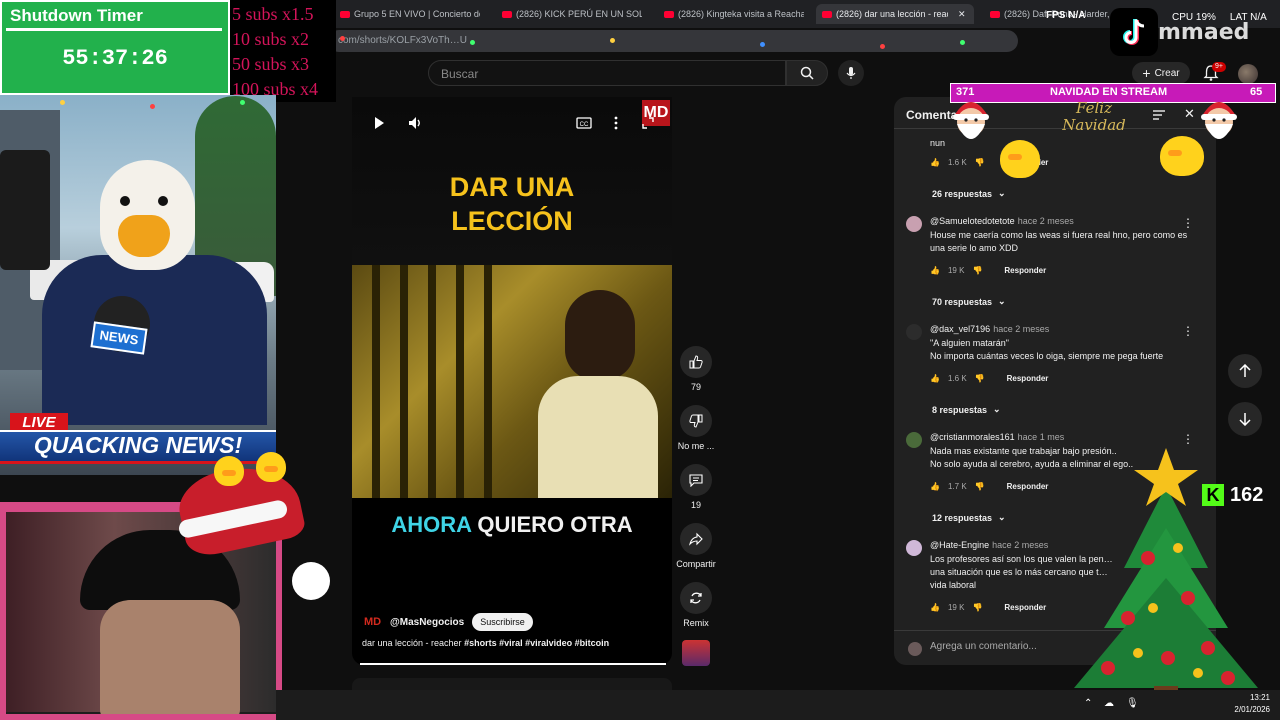  I want to click on replies-toggle: 70 respuestas ⌄, so click(969, 301).